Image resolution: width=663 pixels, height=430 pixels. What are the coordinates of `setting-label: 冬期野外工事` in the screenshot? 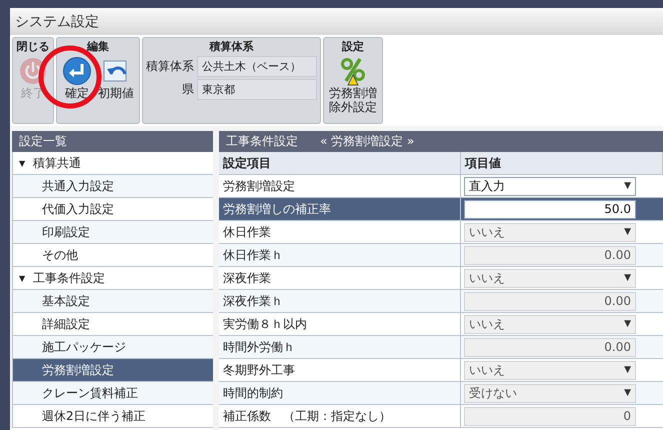 It's located at (340, 370).